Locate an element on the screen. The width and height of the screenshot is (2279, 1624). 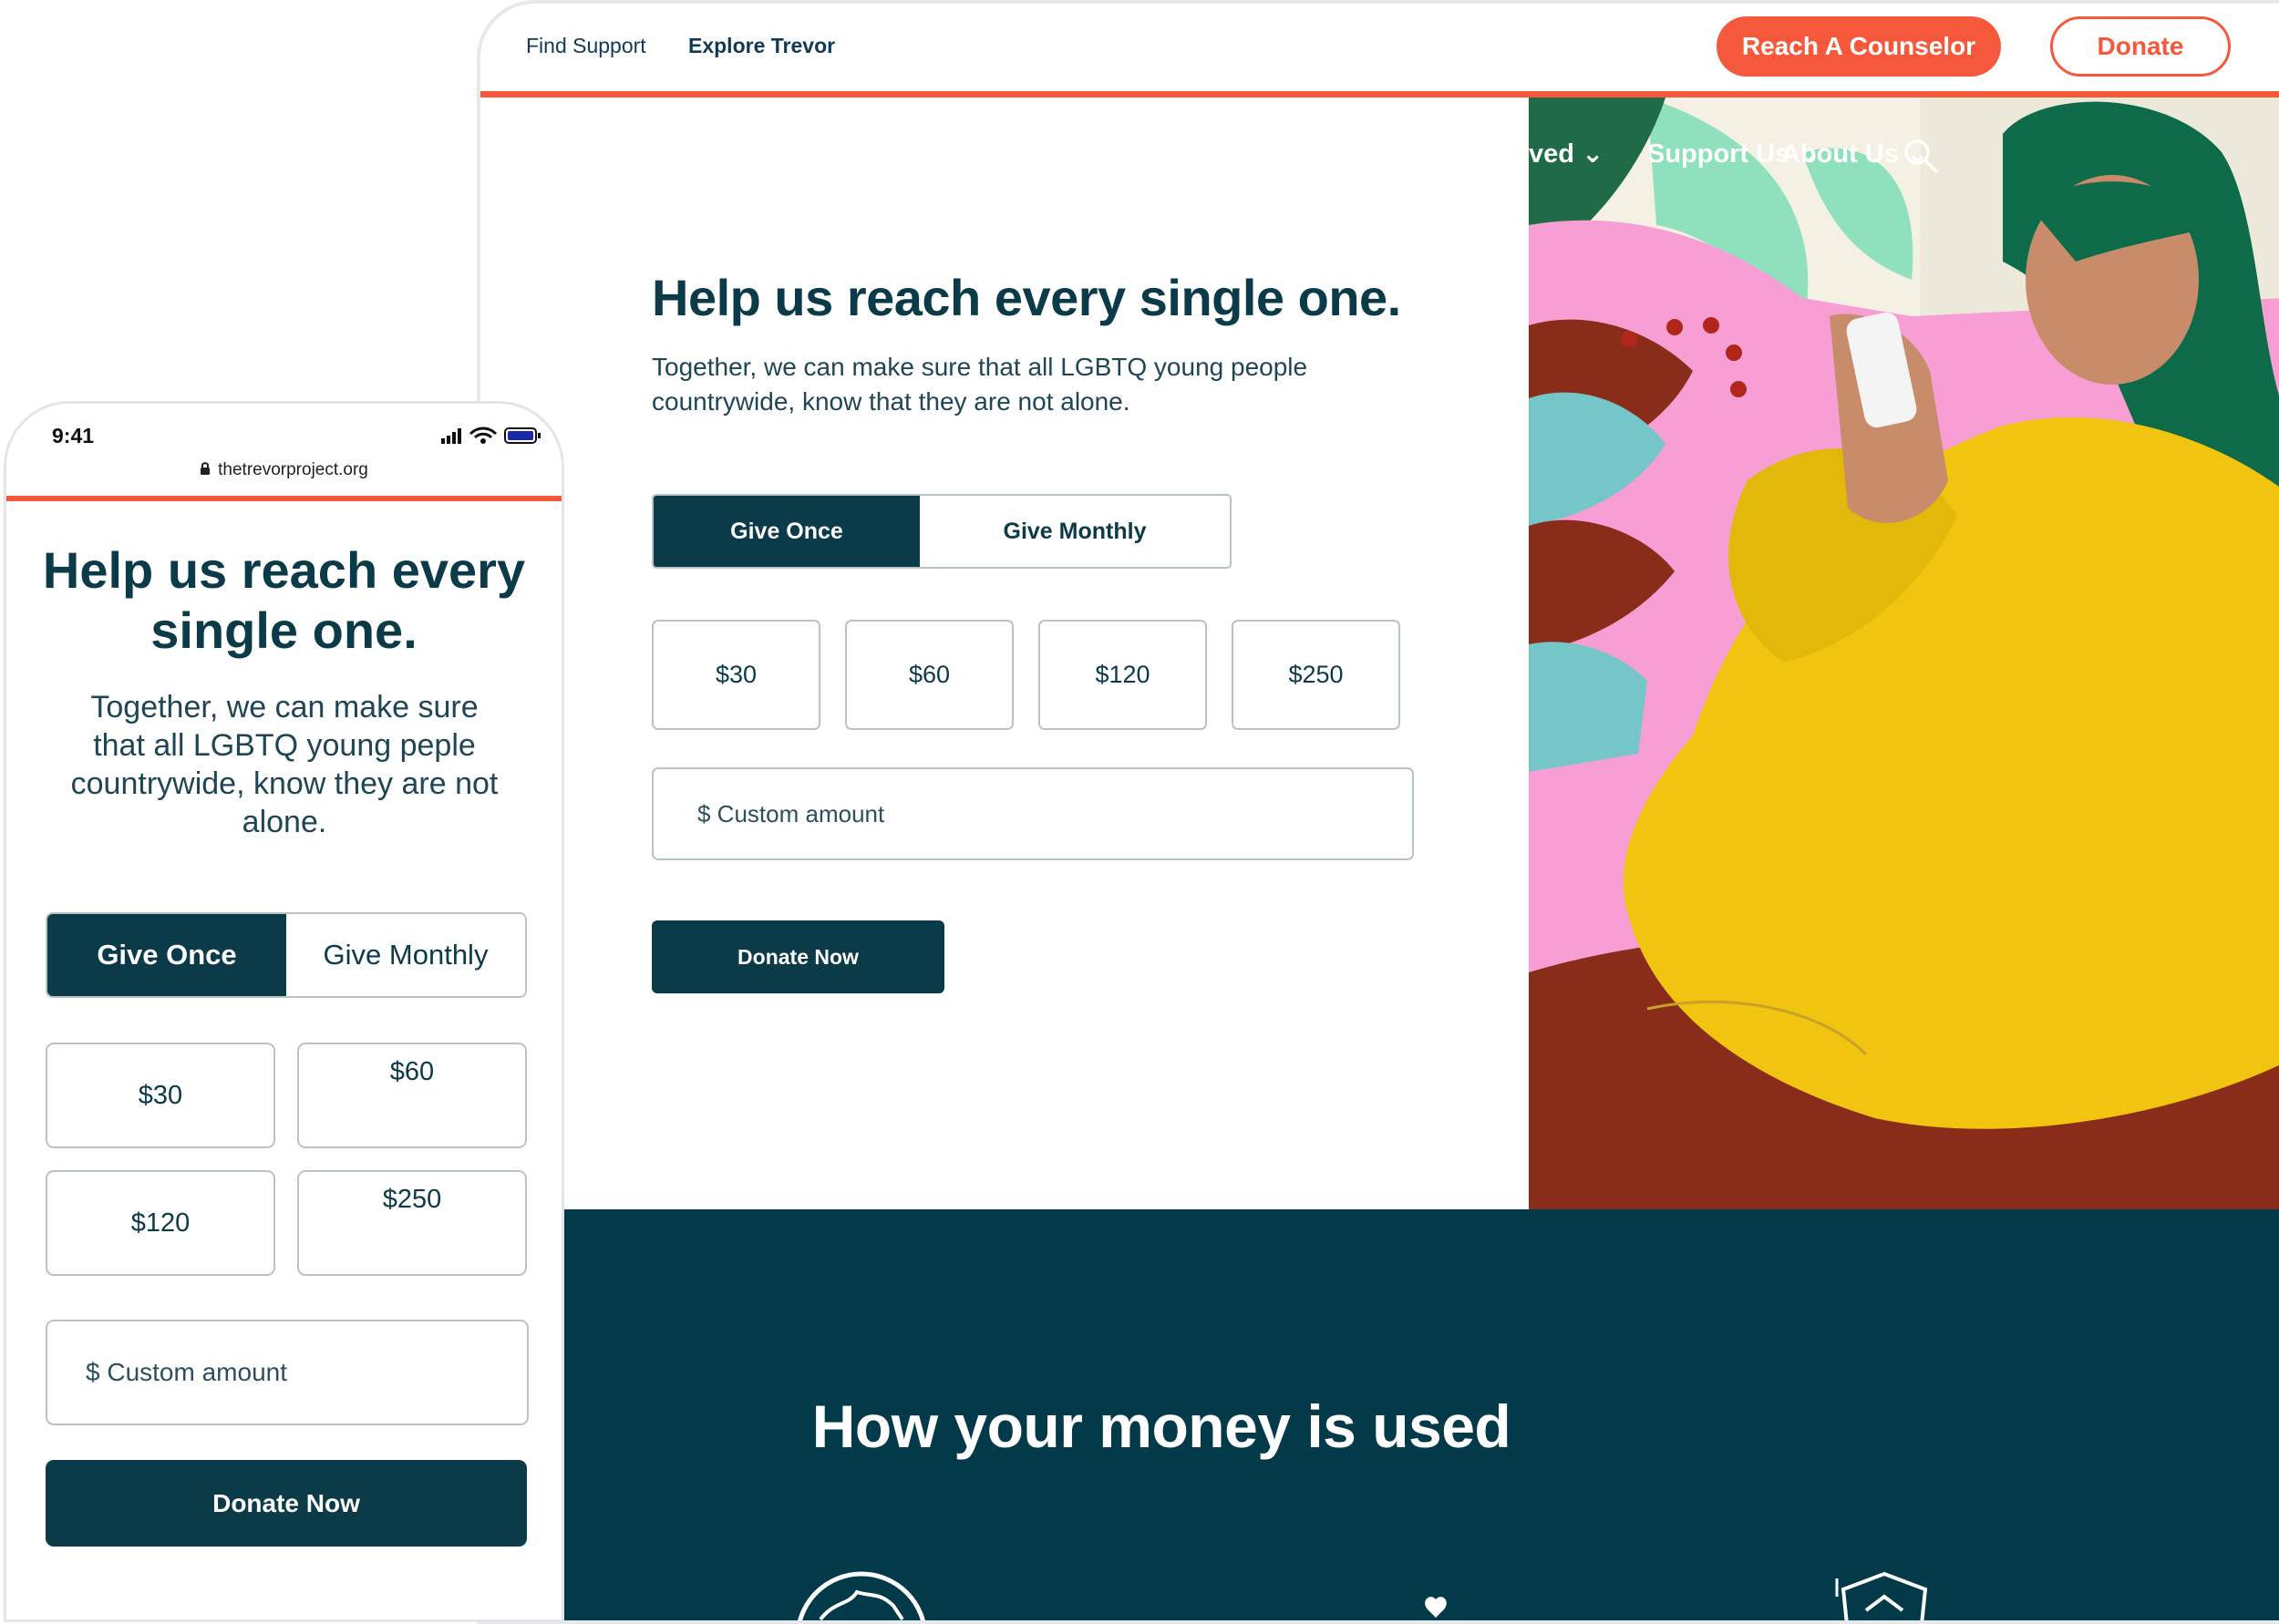
mobile-custom-amount-input: $ Custom amount is located at coordinates (287, 1372).